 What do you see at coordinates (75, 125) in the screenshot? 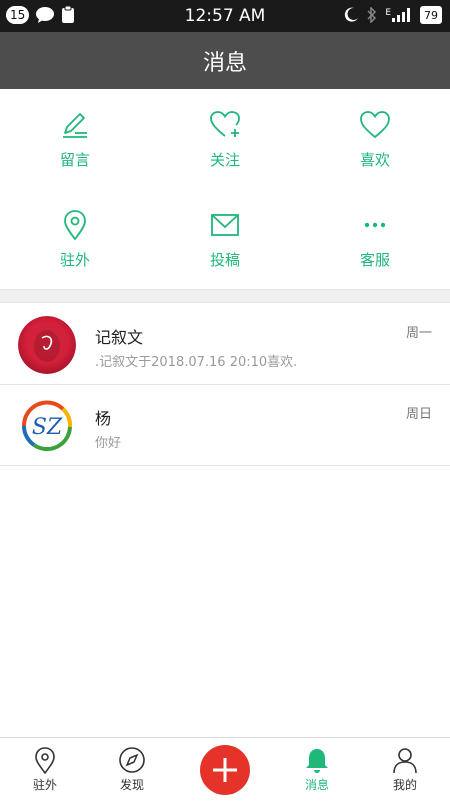
I see `pen-icon` at bounding box center [75, 125].